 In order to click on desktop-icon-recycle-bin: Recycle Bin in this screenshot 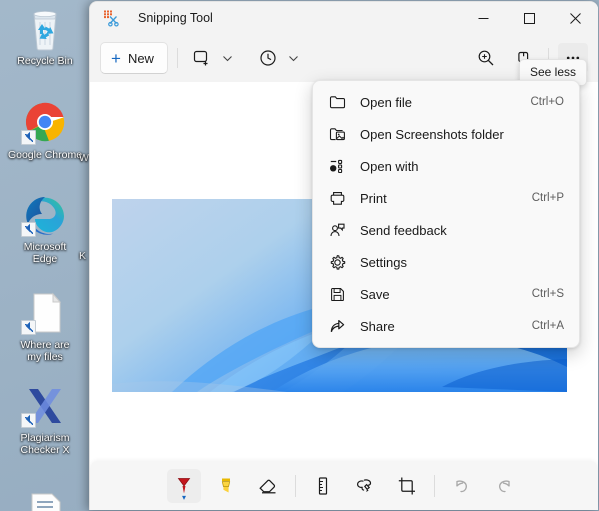, I will do `click(45, 36)`.